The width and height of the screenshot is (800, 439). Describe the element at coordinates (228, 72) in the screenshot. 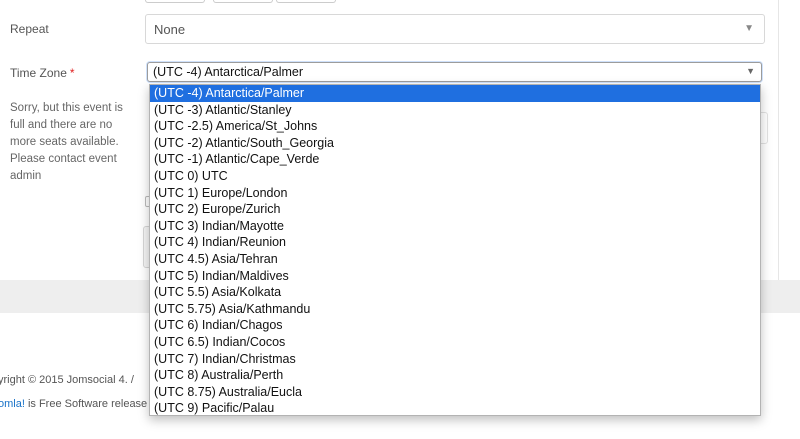

I see `timezone-select-value: (UTC -4) Antarctica/Palmer` at that location.